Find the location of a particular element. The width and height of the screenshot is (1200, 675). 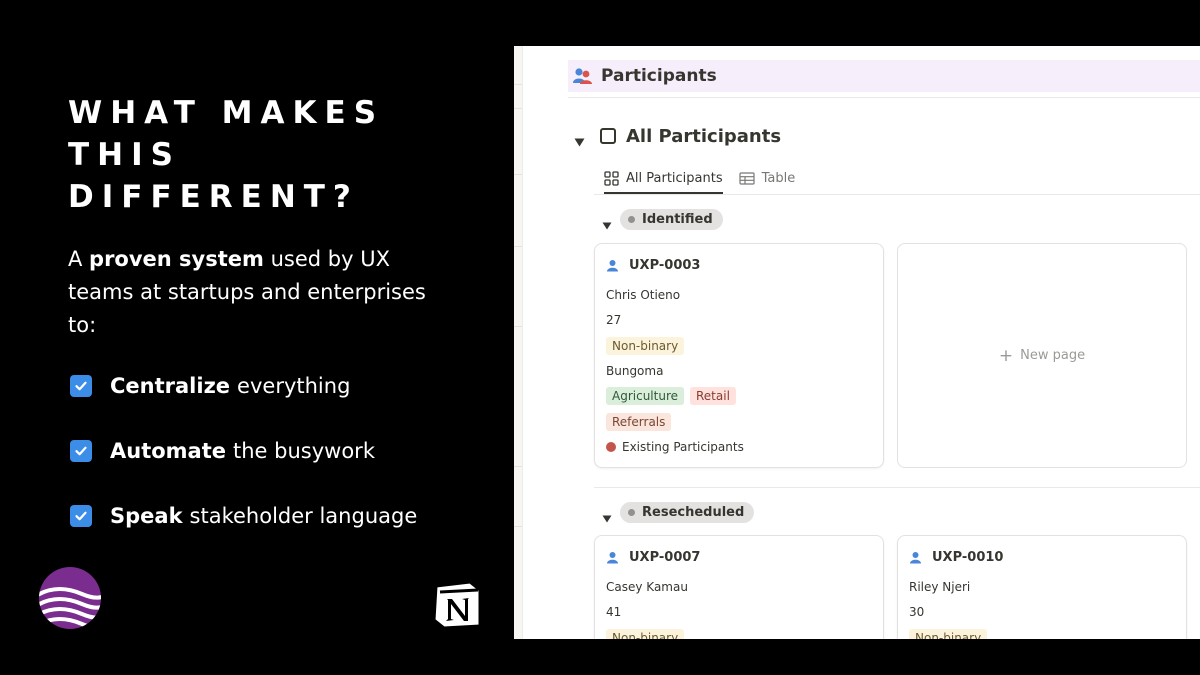

card-name: Riley Njeri is located at coordinates (940, 587).